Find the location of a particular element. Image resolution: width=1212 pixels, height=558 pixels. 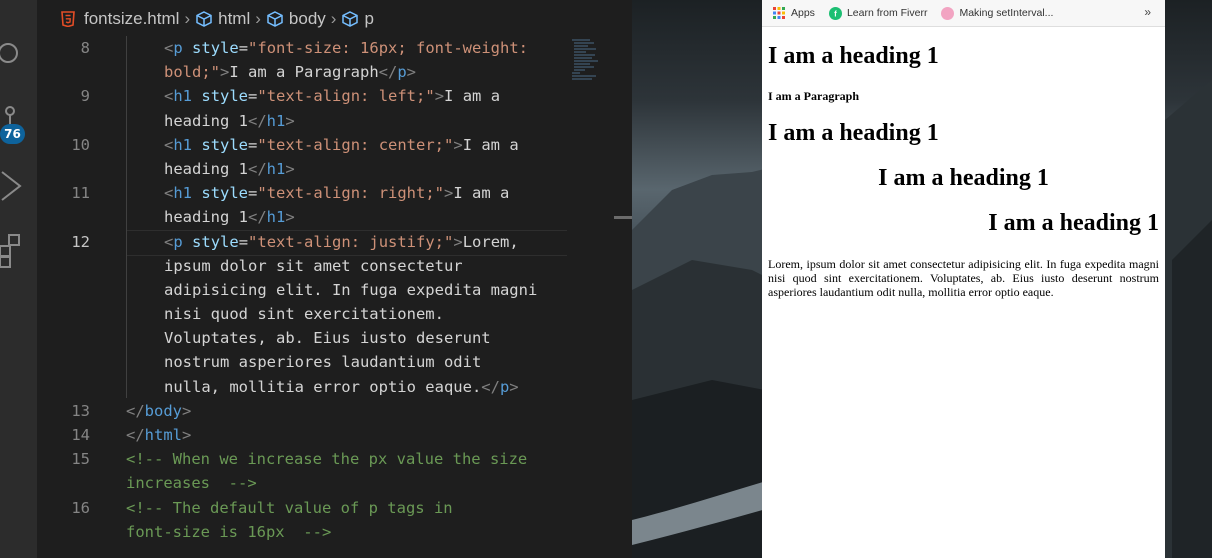

bookmark-label: Learn from Fiverr is located at coordinates (887, 13).